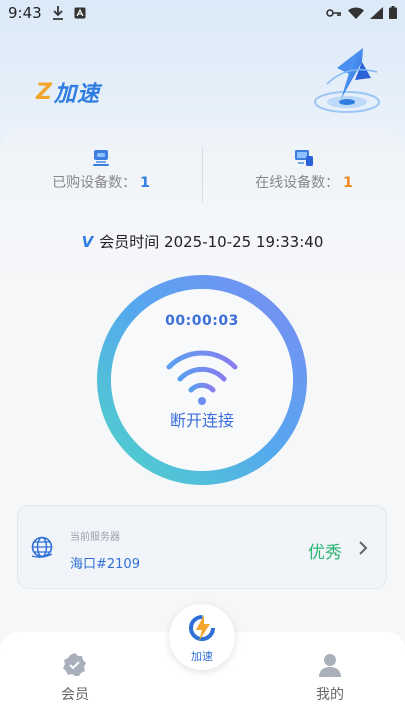 This screenshot has width=405, height=720. I want to click on online-devices-stat: 在线设备数： 1, so click(304, 175).